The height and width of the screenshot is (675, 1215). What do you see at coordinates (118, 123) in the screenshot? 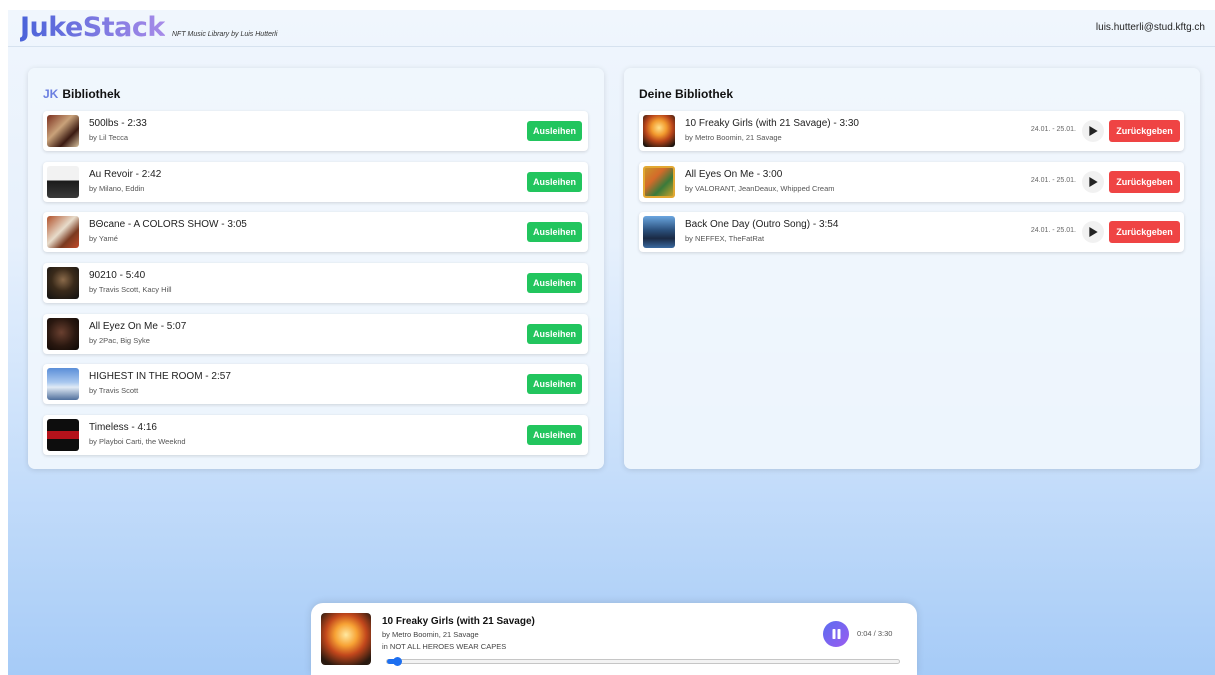
I see `track-title: 500lbs - 2:33` at bounding box center [118, 123].